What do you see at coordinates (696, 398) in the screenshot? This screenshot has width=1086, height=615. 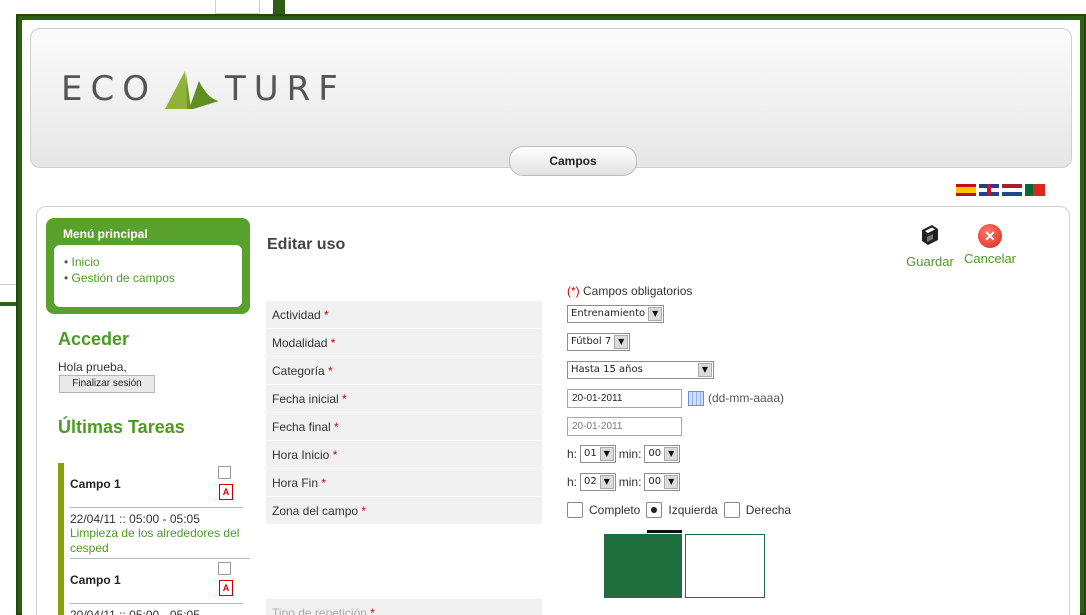 I see `calendar-icon` at bounding box center [696, 398].